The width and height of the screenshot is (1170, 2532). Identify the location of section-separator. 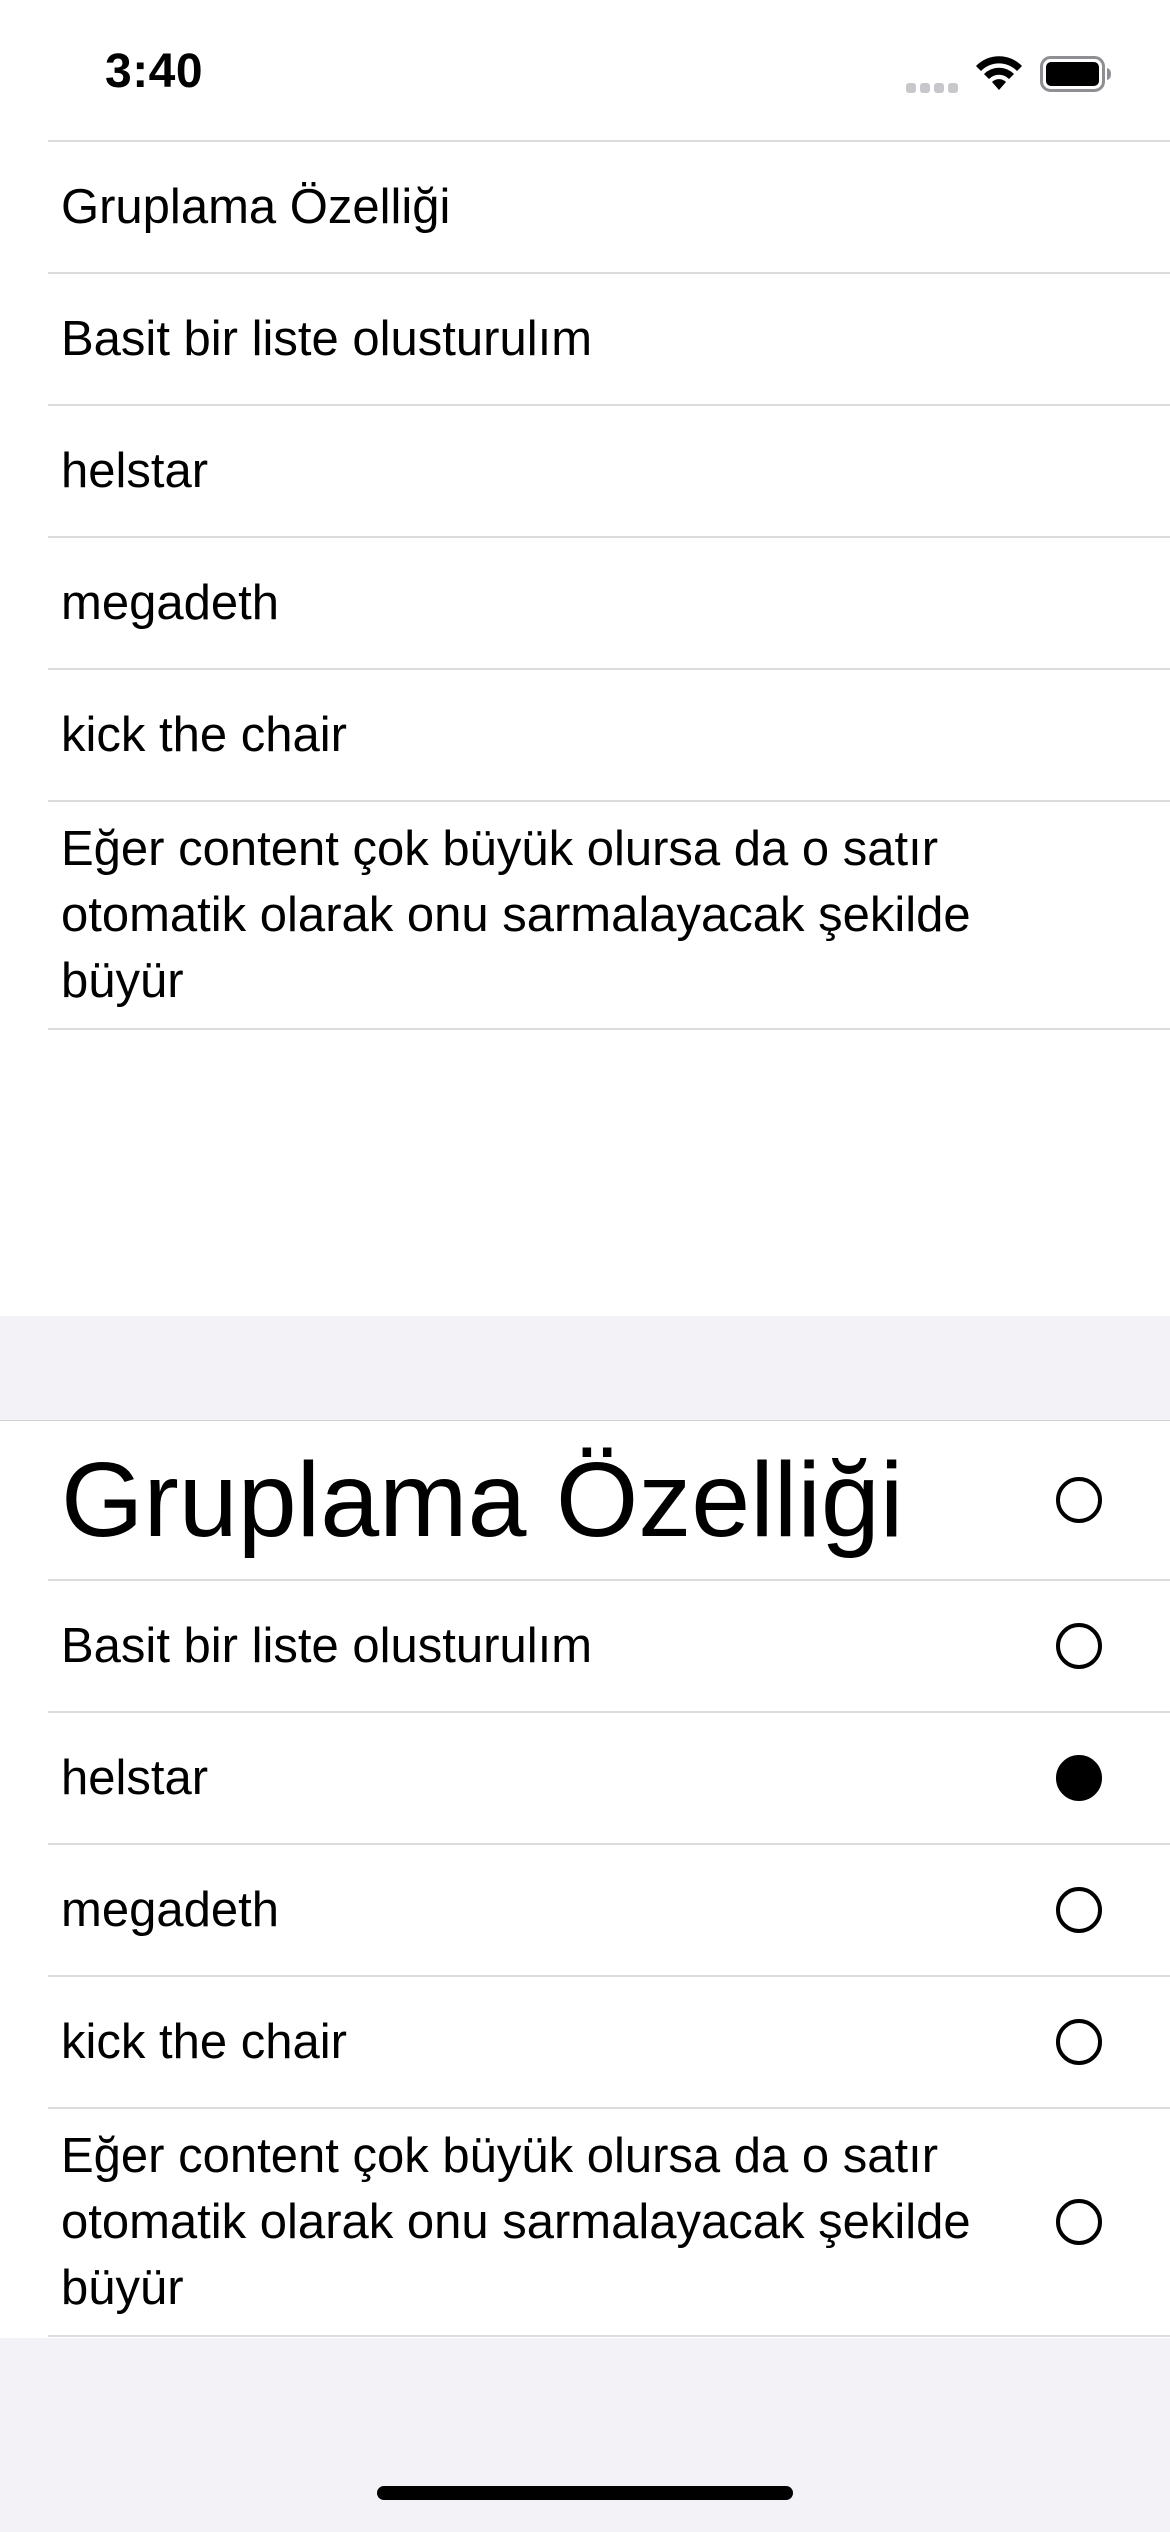
(585, 1368).